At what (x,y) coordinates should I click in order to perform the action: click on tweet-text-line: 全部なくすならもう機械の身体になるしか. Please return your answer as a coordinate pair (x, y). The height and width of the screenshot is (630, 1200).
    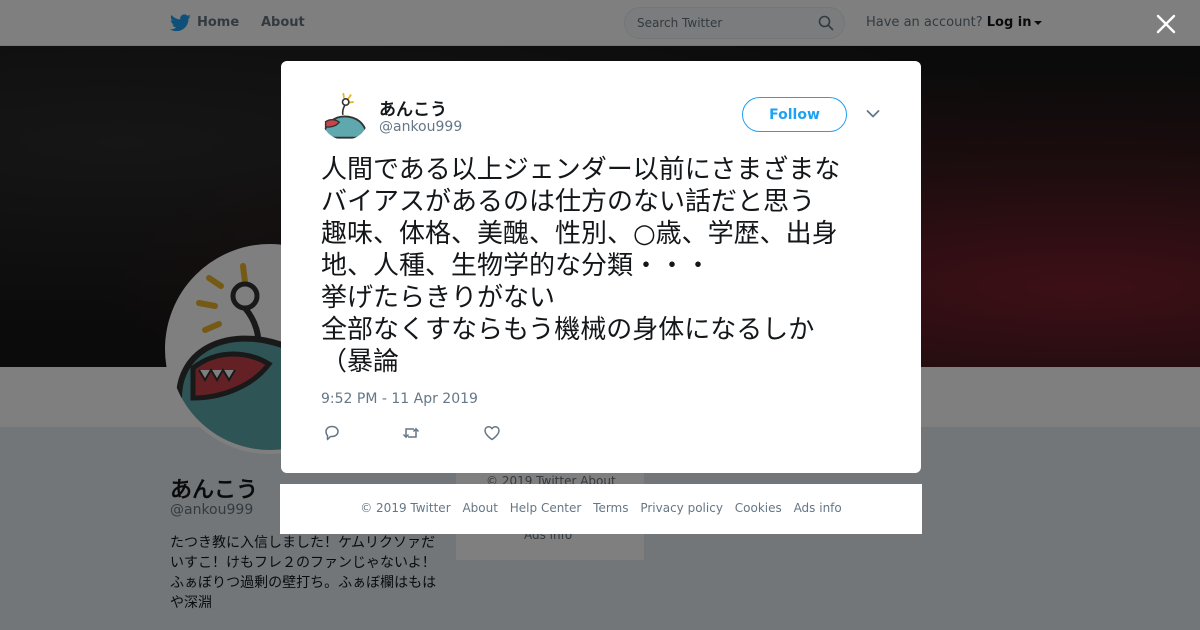
    Looking at the image, I should click on (568, 330).